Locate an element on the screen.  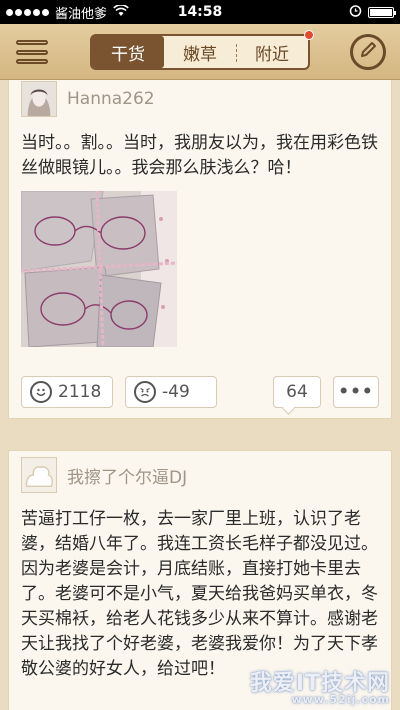
username: Hanna262 is located at coordinates (111, 99).